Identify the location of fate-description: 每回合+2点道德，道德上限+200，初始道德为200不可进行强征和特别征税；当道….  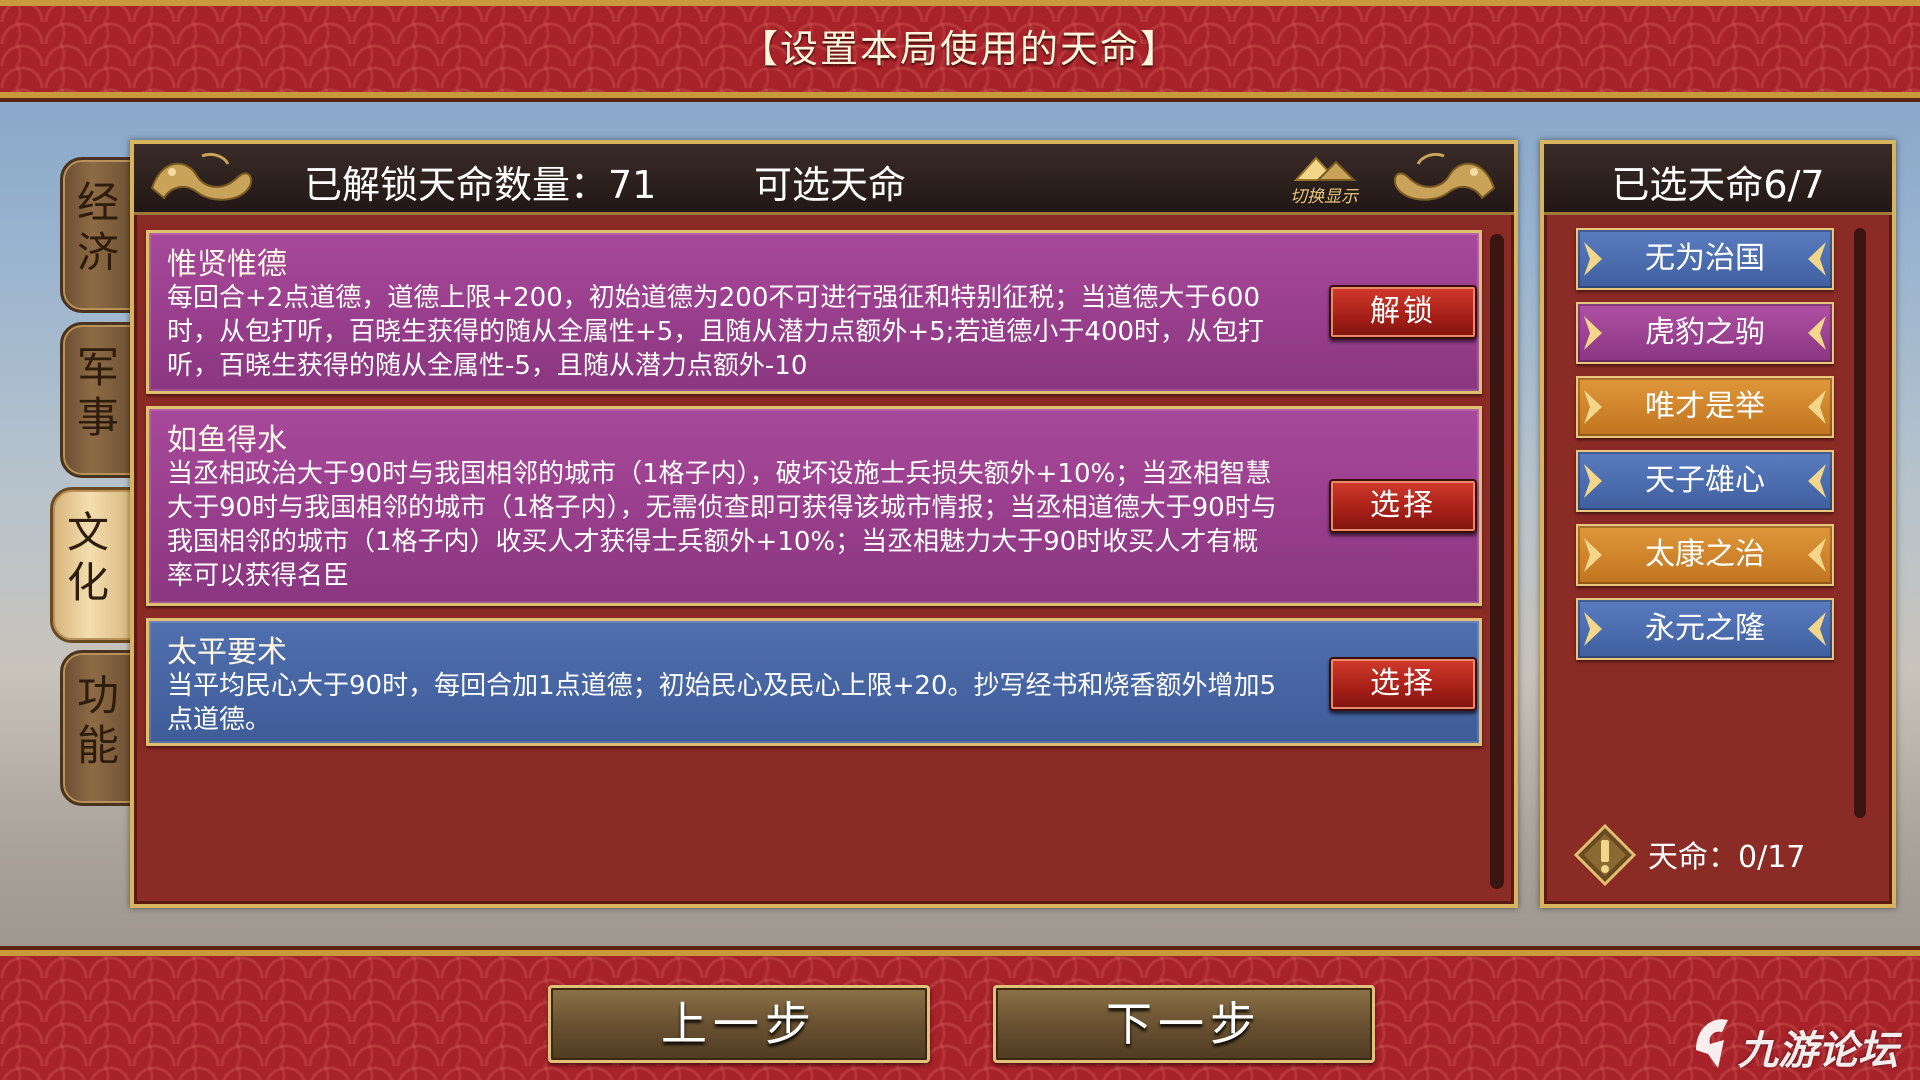
(716, 332).